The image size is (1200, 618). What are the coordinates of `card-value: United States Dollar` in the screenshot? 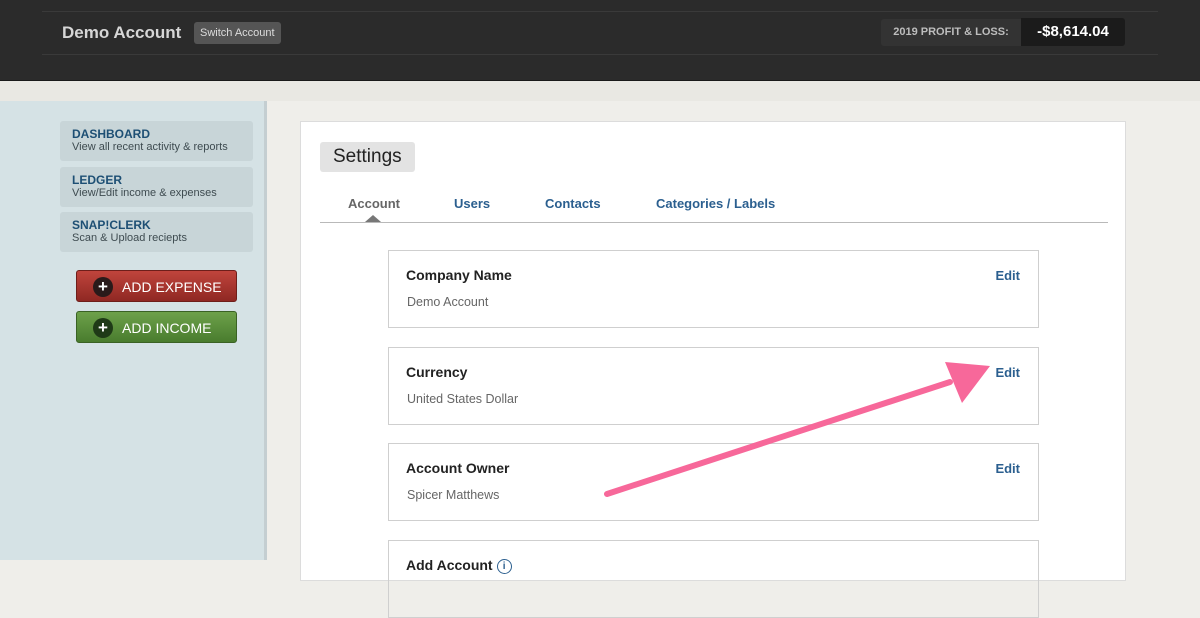 It's located at (463, 399).